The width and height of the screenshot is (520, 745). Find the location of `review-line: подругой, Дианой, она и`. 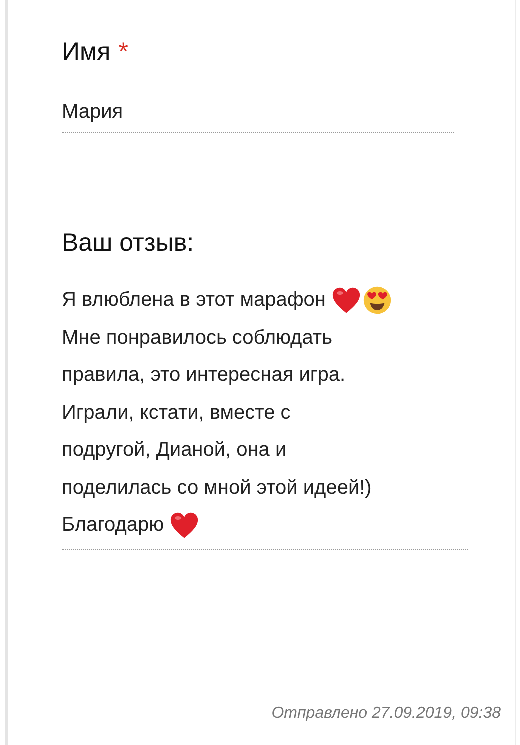

review-line: подругой, Дианой, она и is located at coordinates (174, 450).